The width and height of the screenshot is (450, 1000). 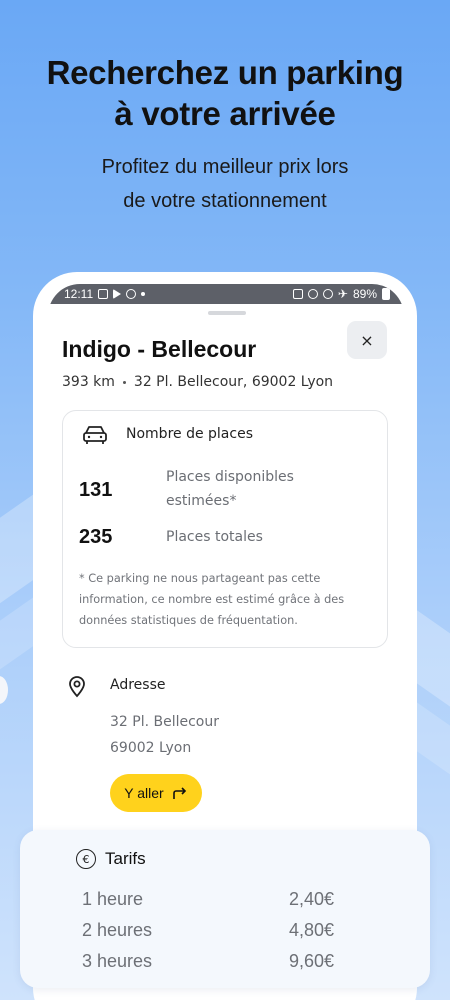 What do you see at coordinates (312, 294) in the screenshot?
I see `location-icon` at bounding box center [312, 294].